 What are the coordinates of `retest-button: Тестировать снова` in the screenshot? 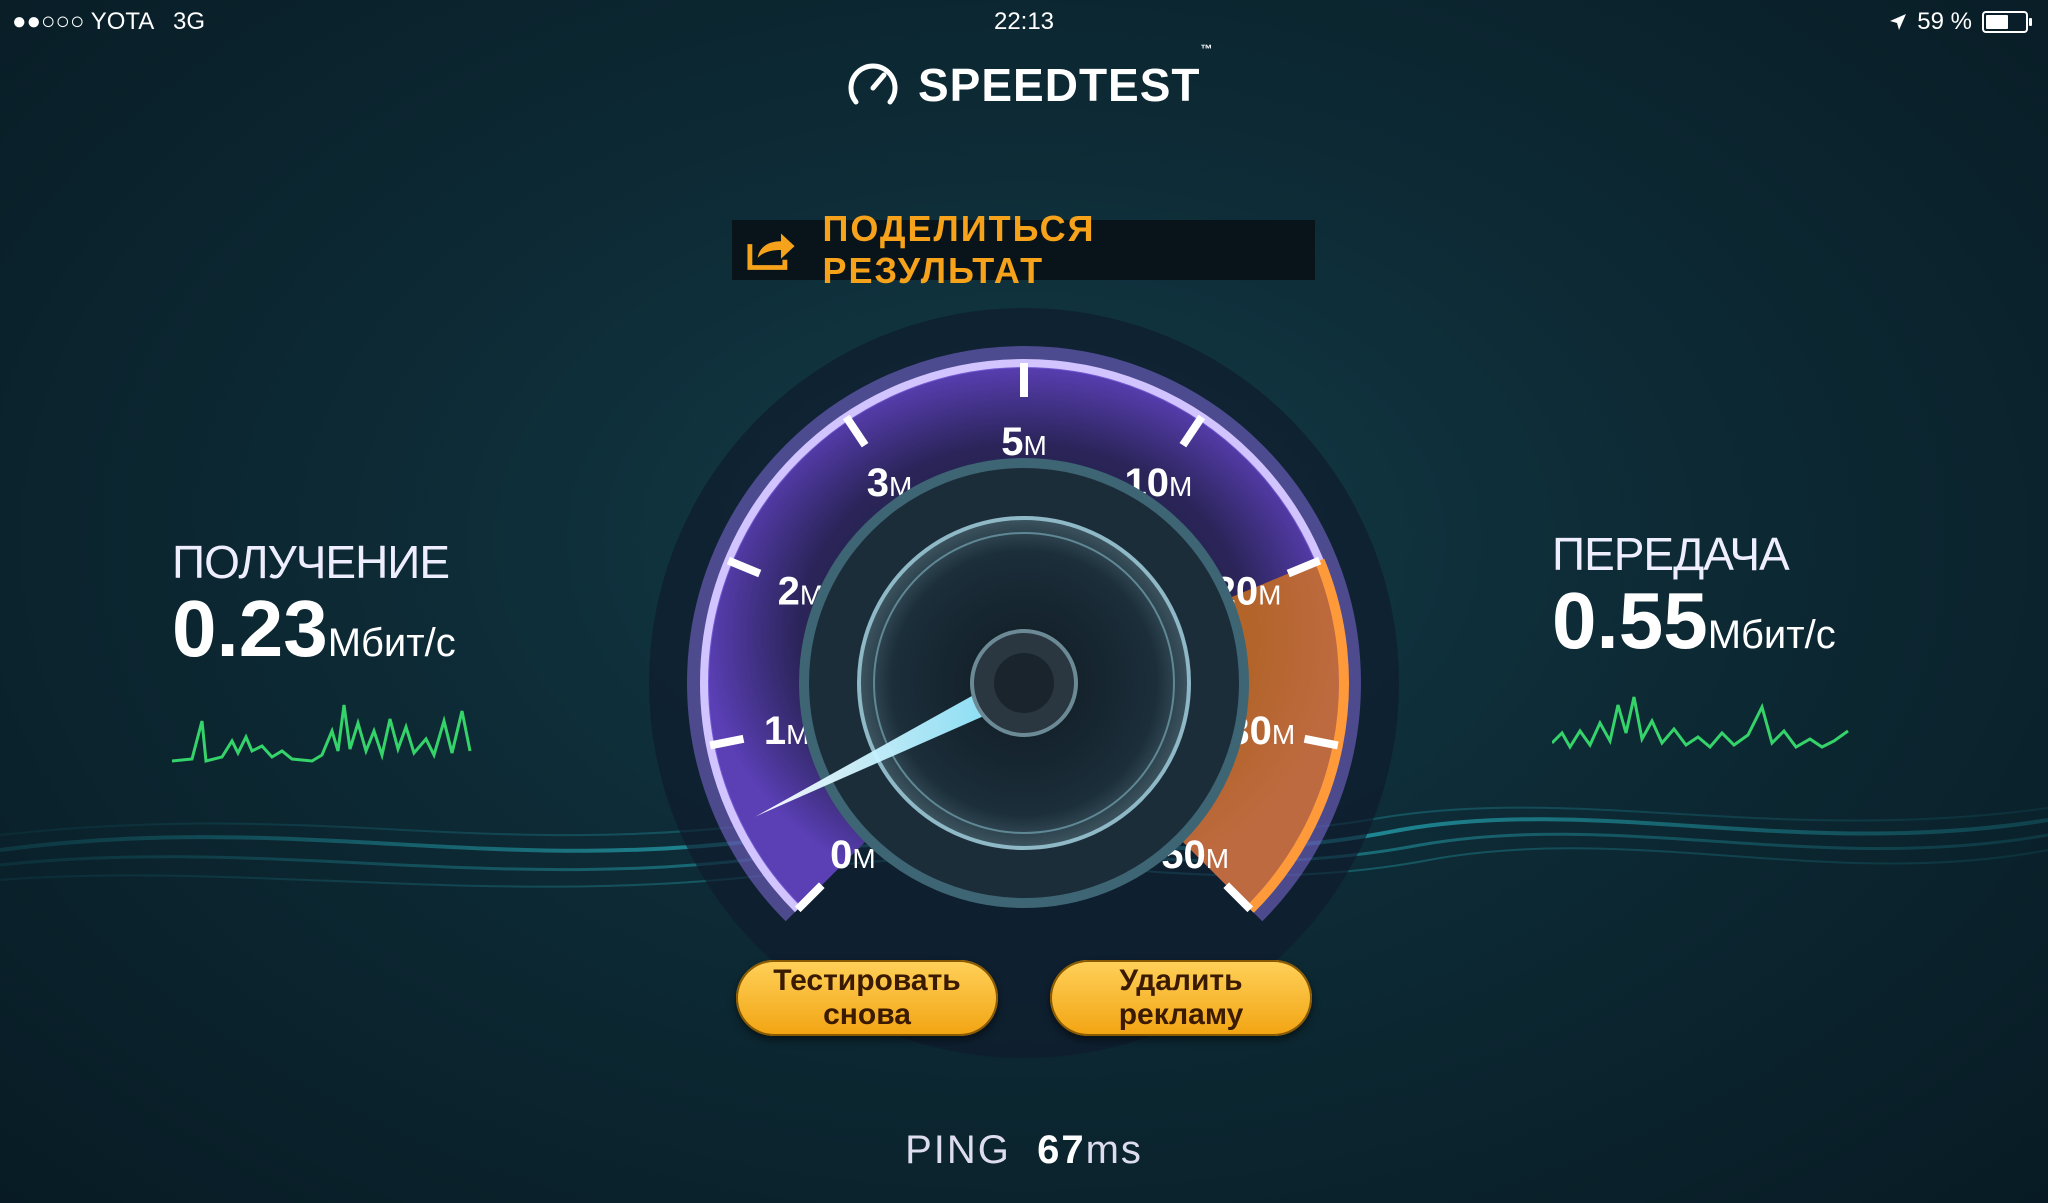 It's located at (867, 998).